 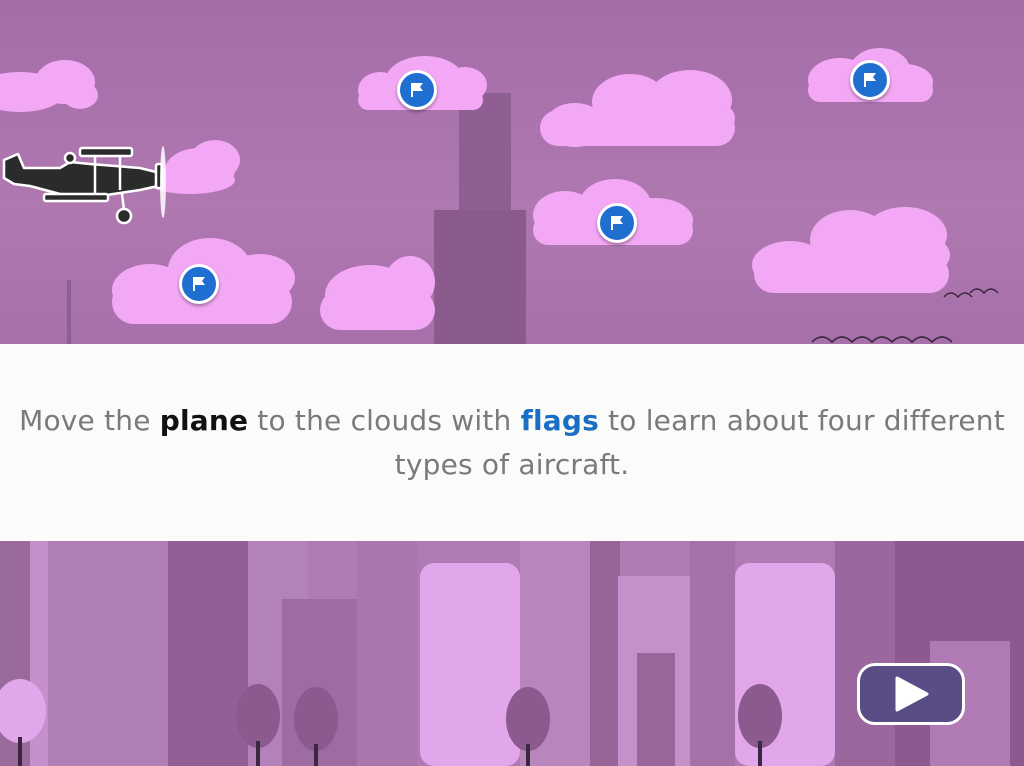 I want to click on play-icon, so click(x=912, y=694).